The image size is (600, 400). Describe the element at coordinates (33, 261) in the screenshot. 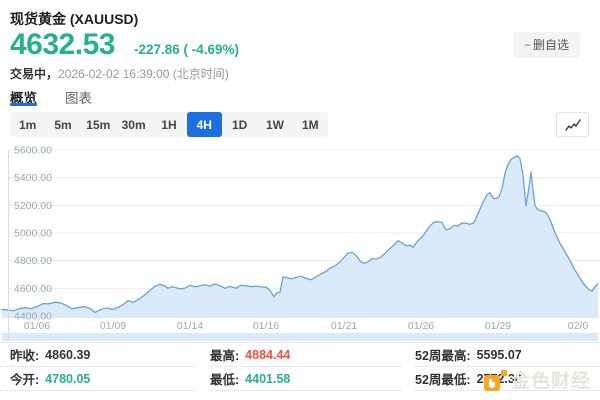

I see `y-axis-label: 4800.00` at that location.